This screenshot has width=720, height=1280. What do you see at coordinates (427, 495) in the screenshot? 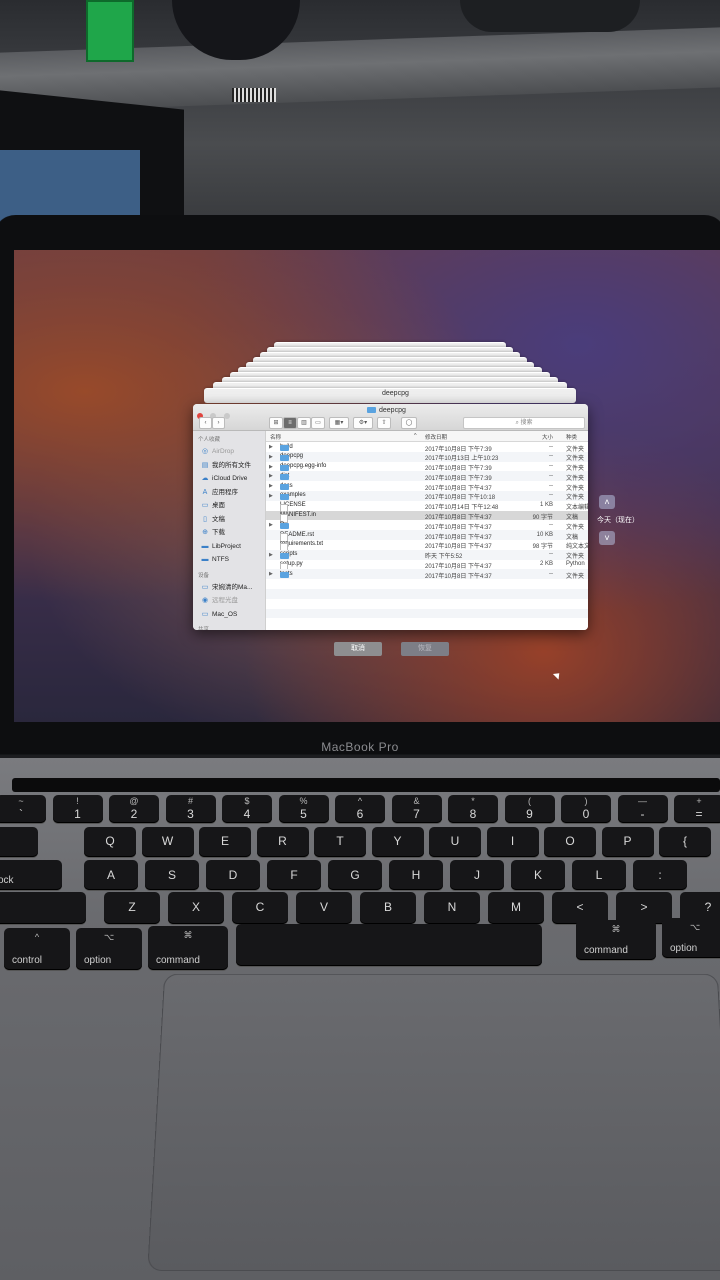
I see `file-row: ▶ examples 2017年10月8日 下午10:18 -- 文件夹` at bounding box center [427, 495].